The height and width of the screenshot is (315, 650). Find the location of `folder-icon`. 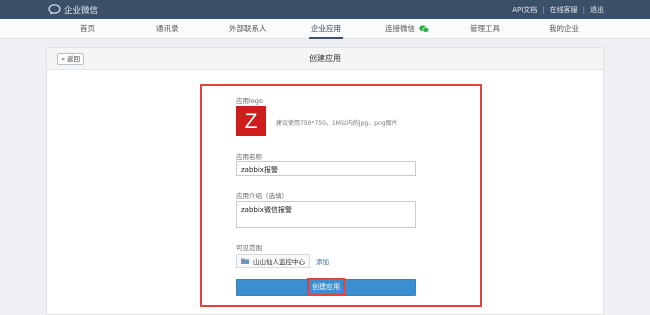

folder-icon is located at coordinates (245, 261).